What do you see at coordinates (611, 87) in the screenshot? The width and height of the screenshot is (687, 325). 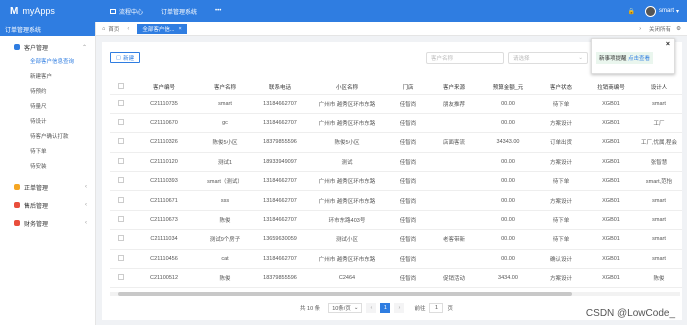 I see `column-header: 拉销商编号` at bounding box center [611, 87].